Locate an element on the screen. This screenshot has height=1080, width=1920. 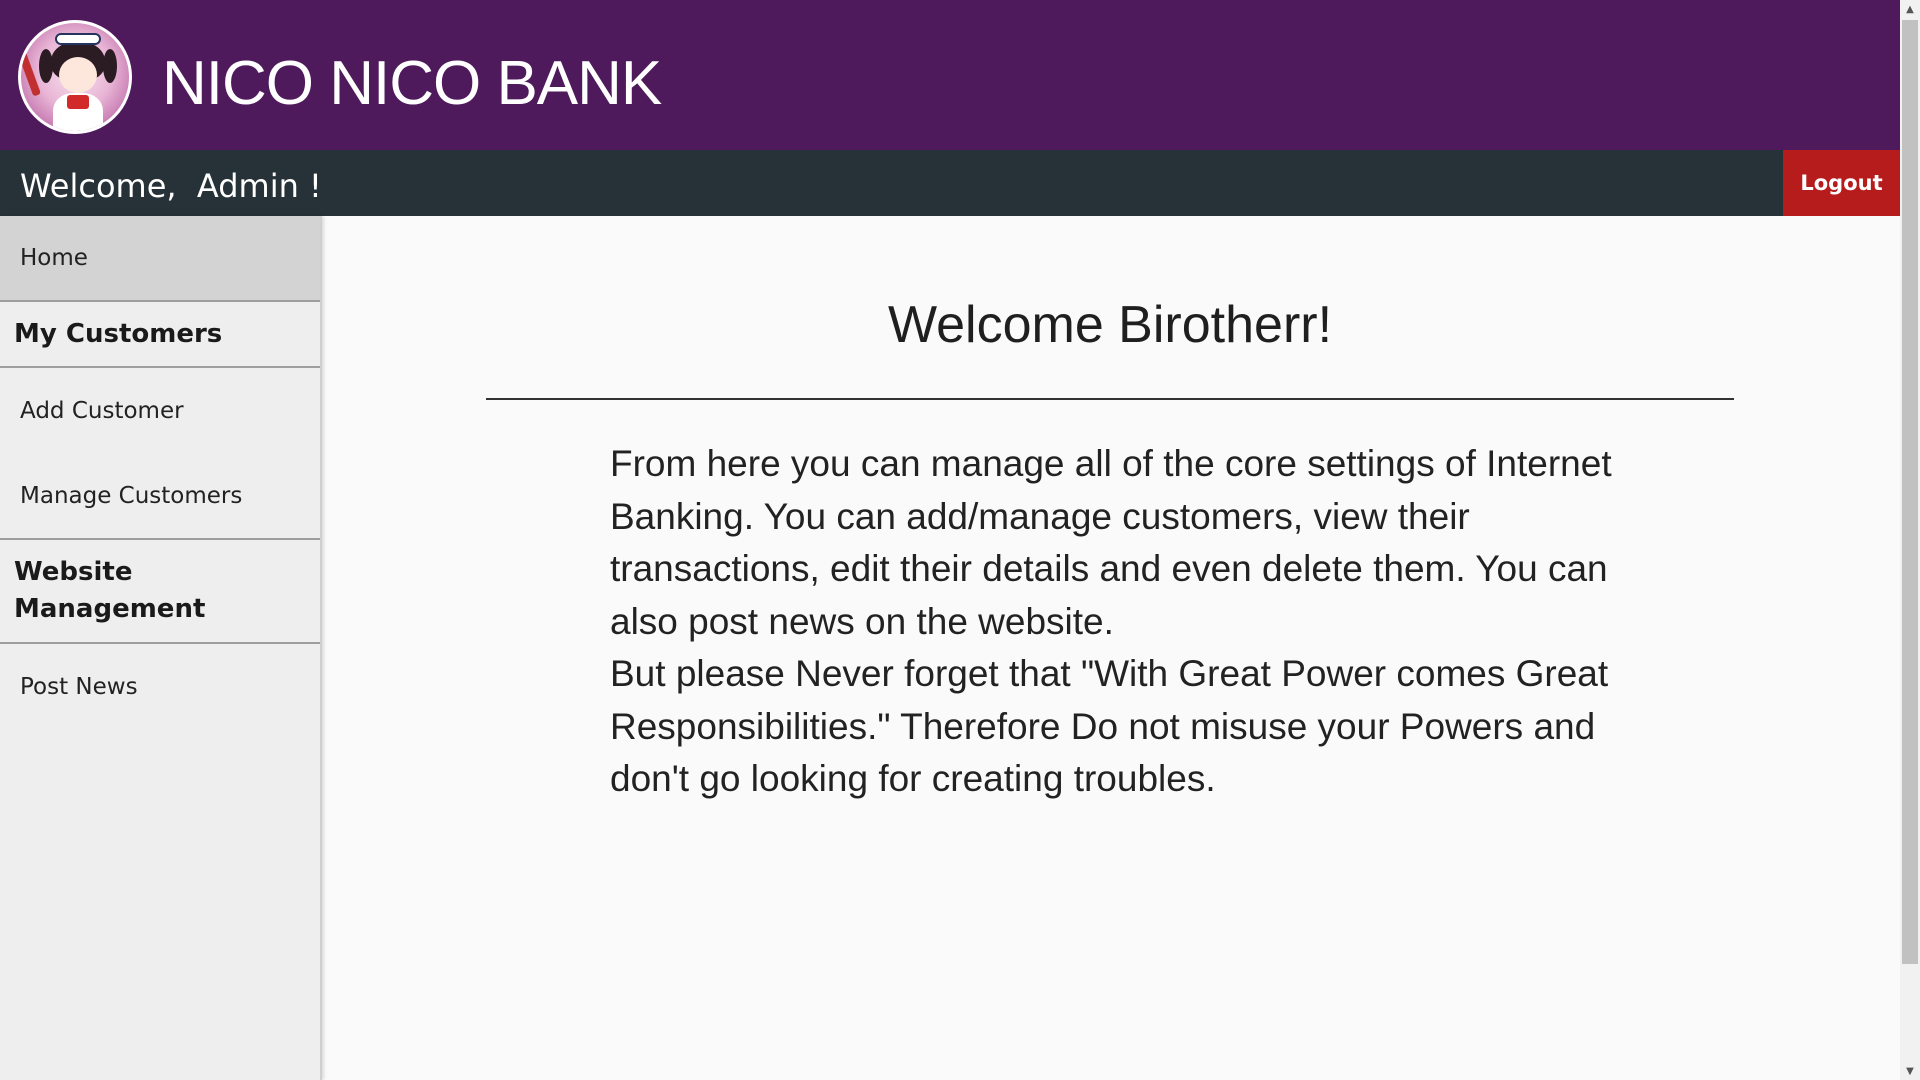
bank-mascot-logo-icon is located at coordinates (75, 77).